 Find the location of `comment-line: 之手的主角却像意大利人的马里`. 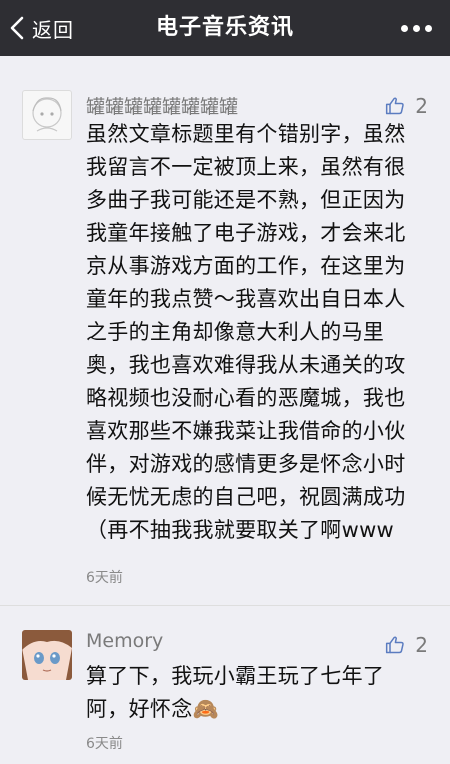

comment-line: 之手的主角却像意大利人的马里 is located at coordinates (235, 332).